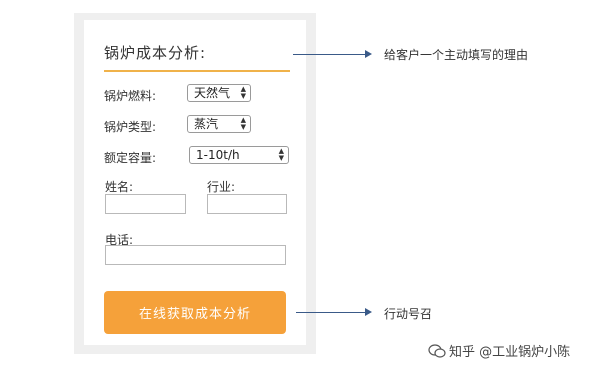 The width and height of the screenshot is (600, 379). Describe the element at coordinates (197, 71) in the screenshot. I see `title-divider` at that location.